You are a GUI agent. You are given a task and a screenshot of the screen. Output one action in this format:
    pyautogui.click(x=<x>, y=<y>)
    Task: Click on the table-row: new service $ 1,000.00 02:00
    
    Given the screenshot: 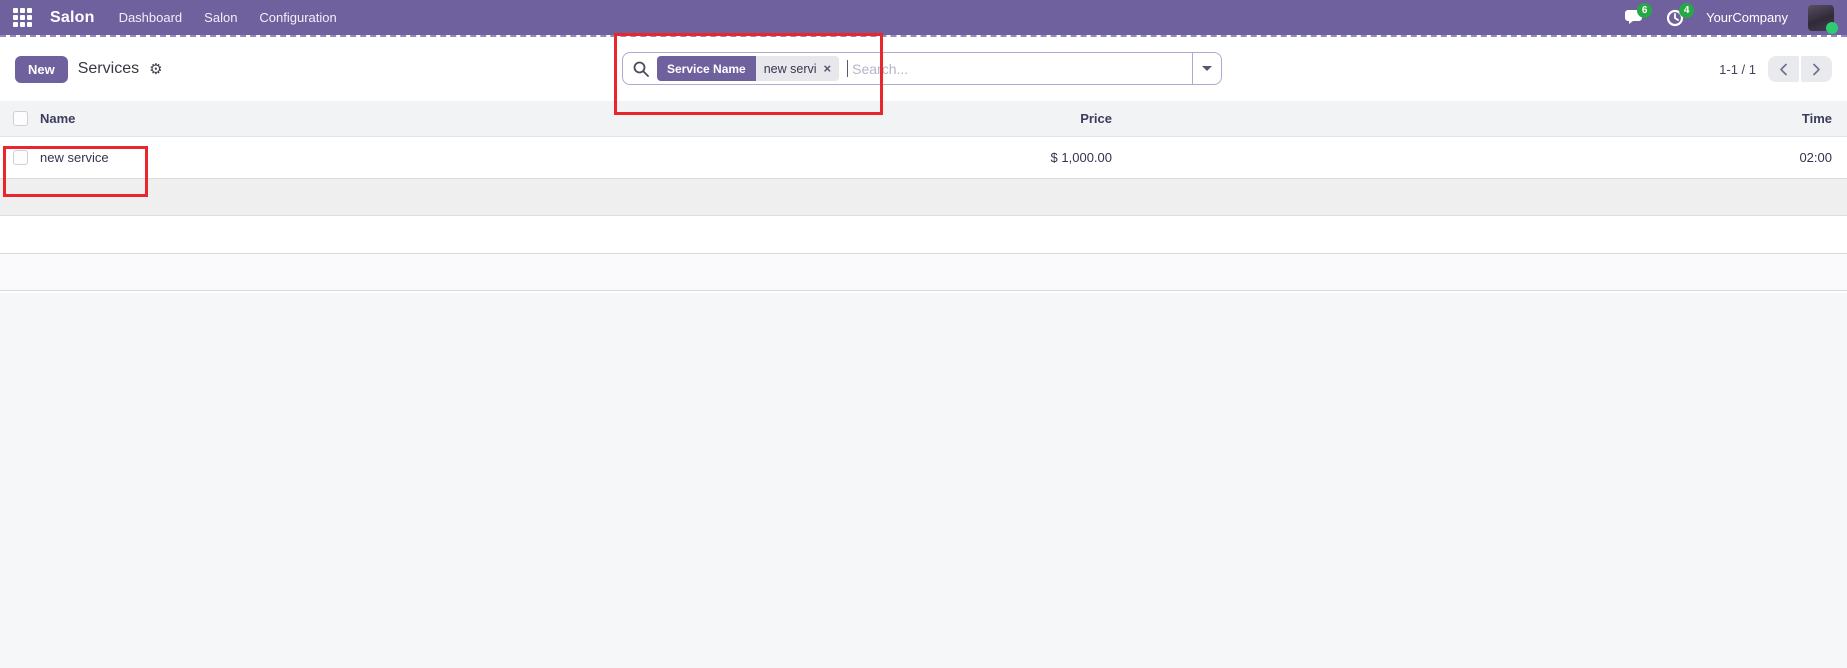 What is the action you would take?
    pyautogui.click(x=923, y=158)
    